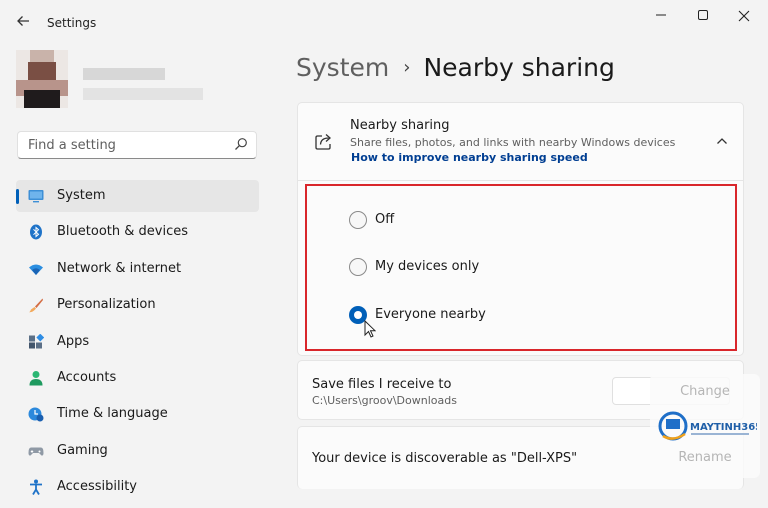 The width and height of the screenshot is (768, 508). I want to click on save-files-path: C:\Users\groov\Downloads, so click(384, 400).